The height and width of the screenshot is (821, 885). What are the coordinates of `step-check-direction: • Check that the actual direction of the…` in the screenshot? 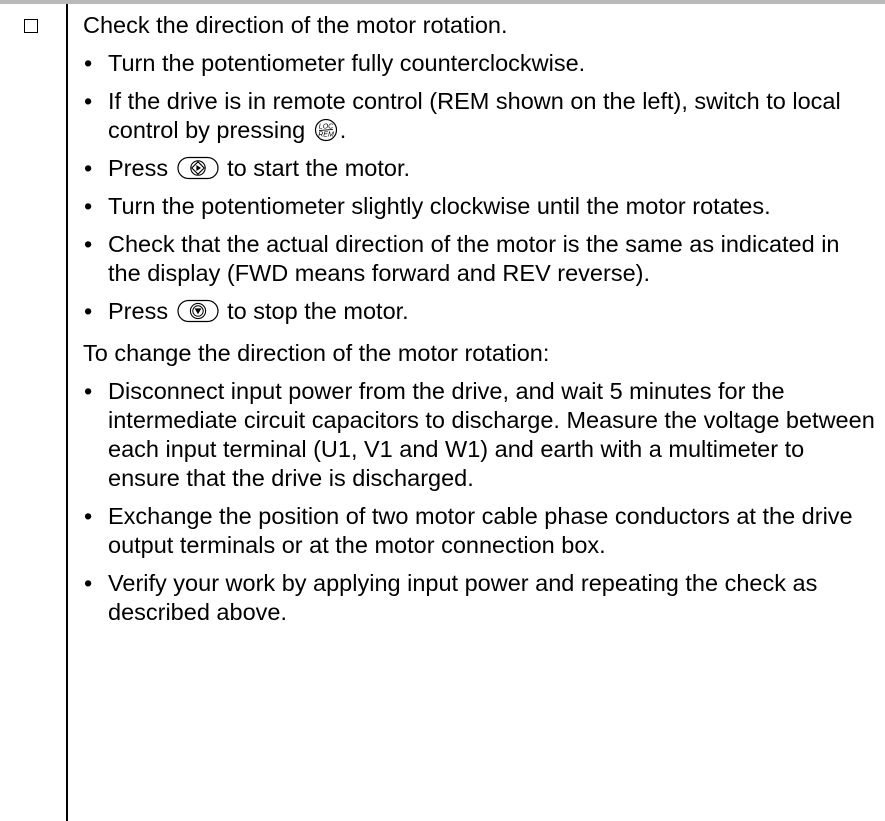 It's located at (480, 259).